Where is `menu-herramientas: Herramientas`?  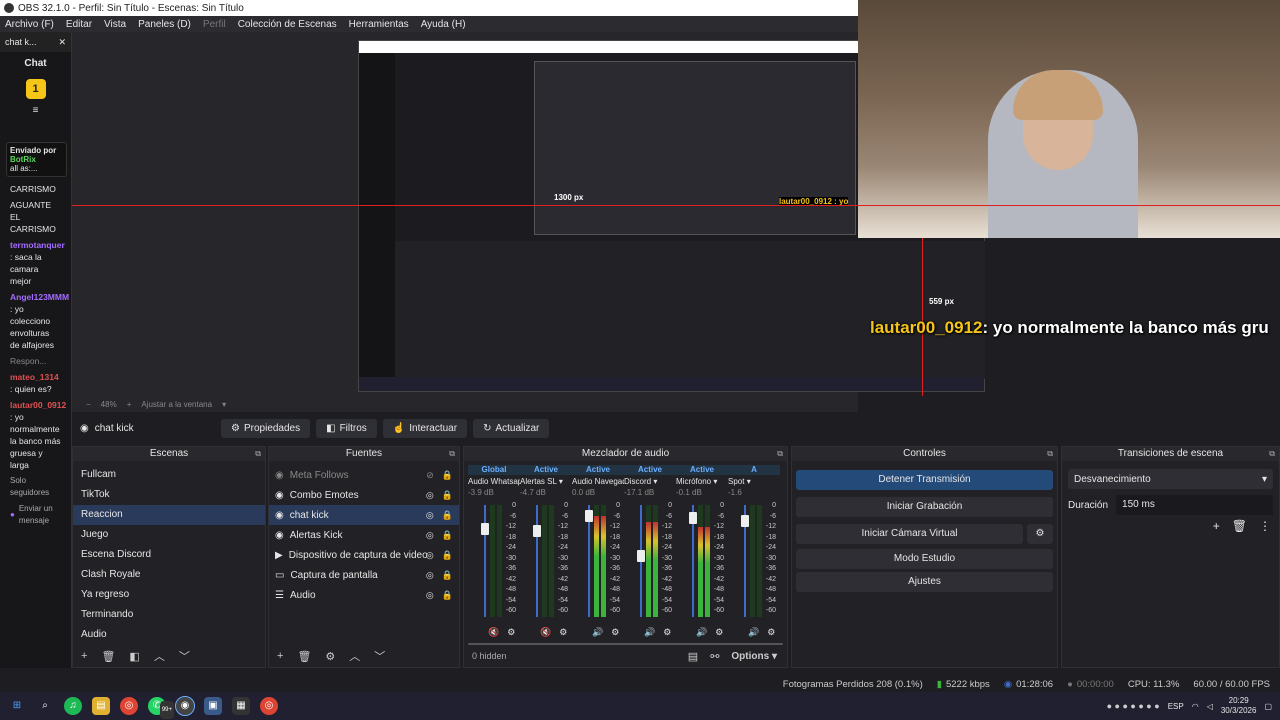 menu-herramientas: Herramientas is located at coordinates (379, 24).